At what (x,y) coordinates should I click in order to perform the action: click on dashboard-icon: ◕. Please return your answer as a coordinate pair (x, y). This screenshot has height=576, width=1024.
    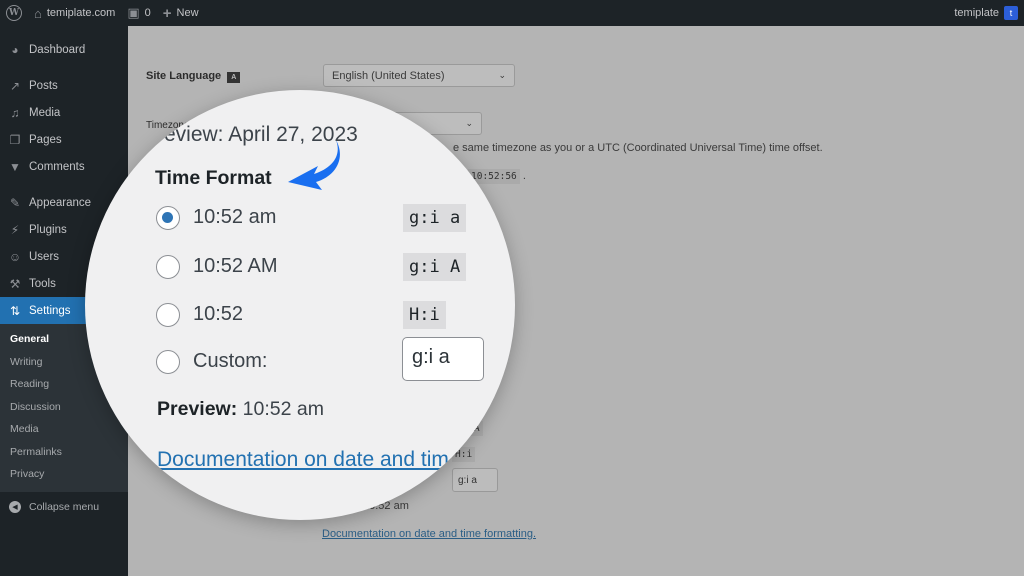
    Looking at the image, I should click on (15, 49).